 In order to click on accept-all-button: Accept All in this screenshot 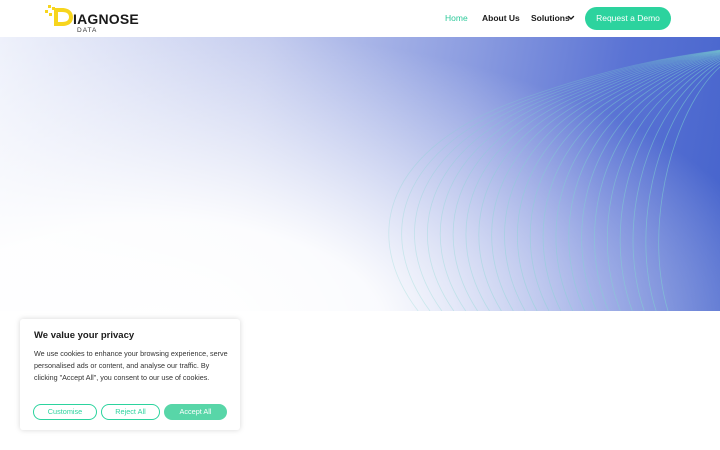, I will do `click(195, 412)`.